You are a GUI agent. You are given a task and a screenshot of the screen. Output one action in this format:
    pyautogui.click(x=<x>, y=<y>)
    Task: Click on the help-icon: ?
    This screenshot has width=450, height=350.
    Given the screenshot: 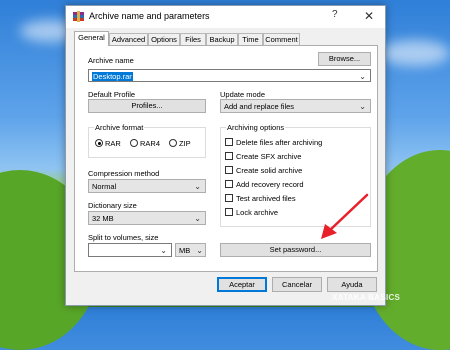 What is the action you would take?
    pyautogui.click(x=335, y=14)
    